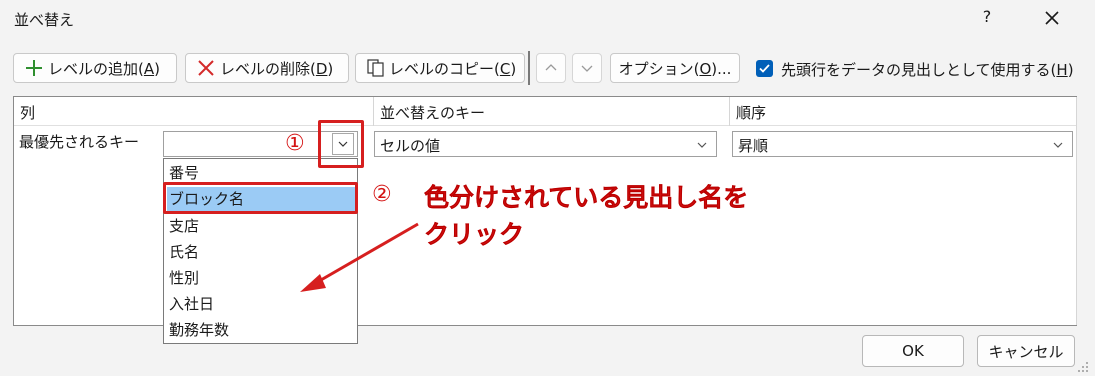 This screenshot has height=376, width=1095. What do you see at coordinates (295, 143) in the screenshot?
I see `annotation-step-1: ①` at bounding box center [295, 143].